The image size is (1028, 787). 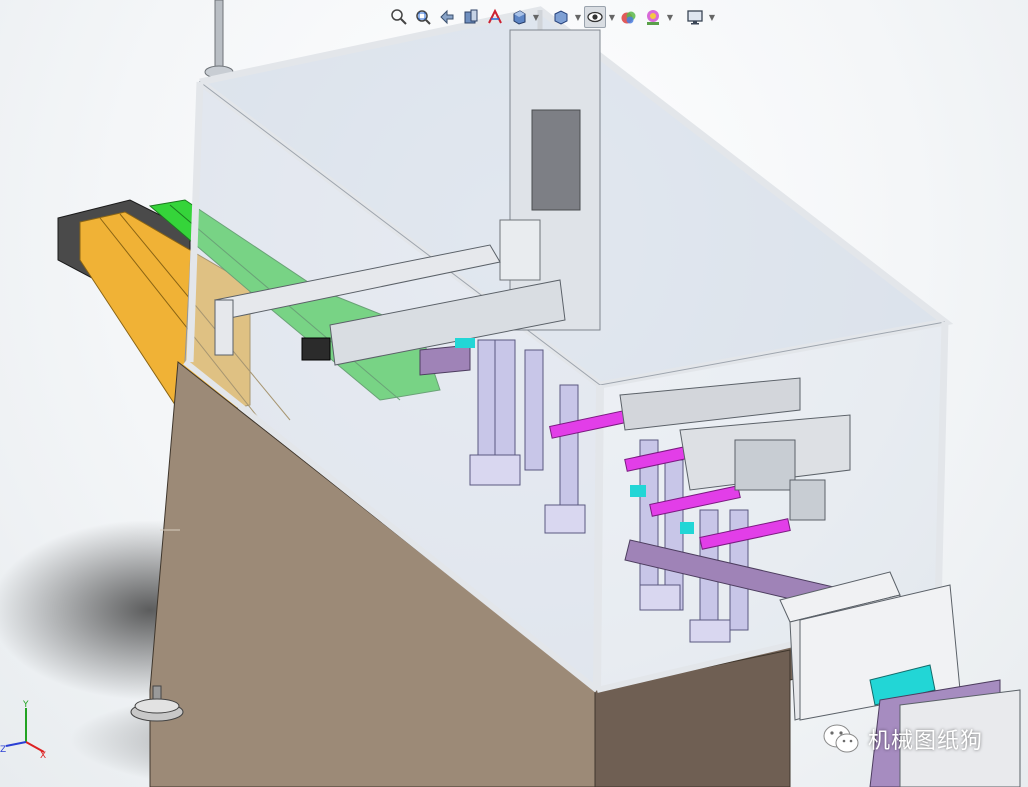 I want to click on view-settings-icon, so click(x=695, y=17).